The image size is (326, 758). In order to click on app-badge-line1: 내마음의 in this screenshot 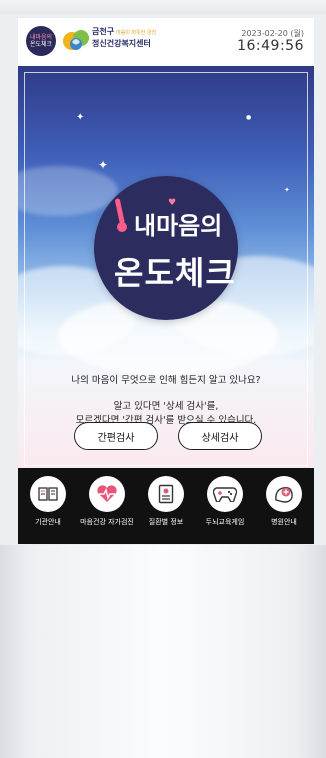, I will do `click(41, 37)`.